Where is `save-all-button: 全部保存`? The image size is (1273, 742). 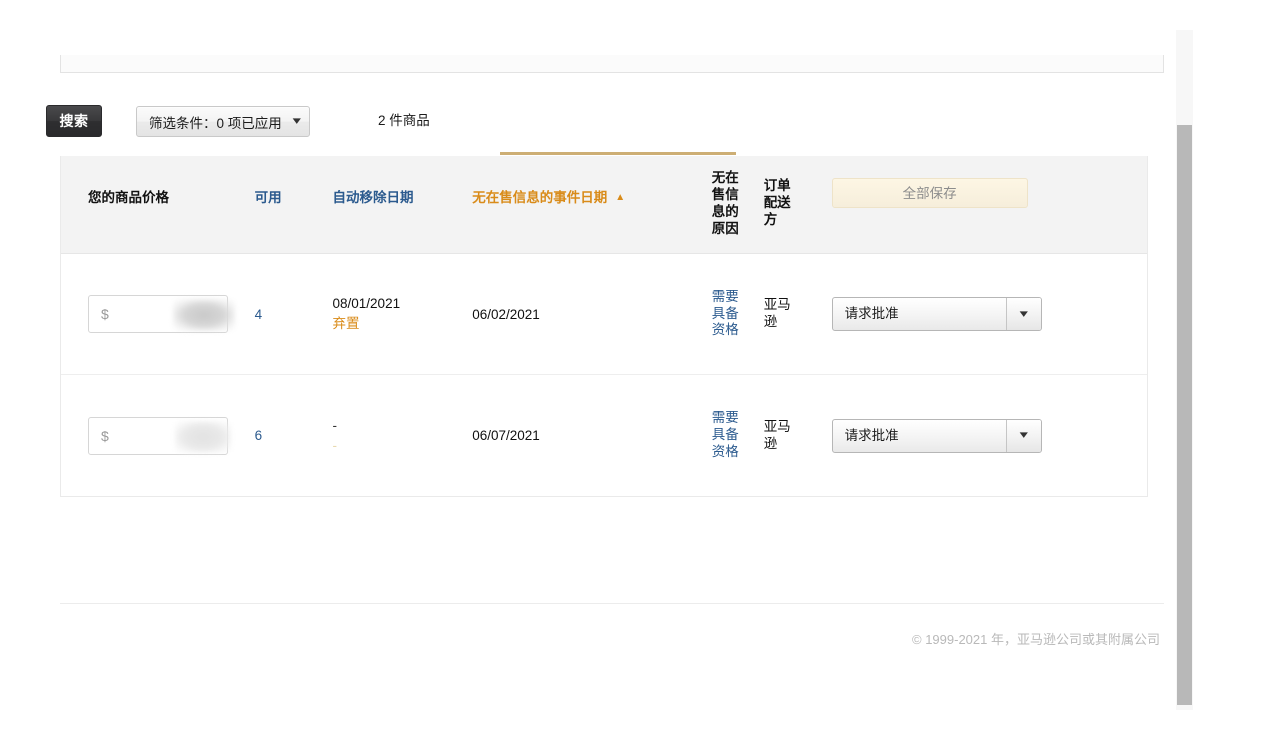 save-all-button: 全部保存 is located at coordinates (929, 193).